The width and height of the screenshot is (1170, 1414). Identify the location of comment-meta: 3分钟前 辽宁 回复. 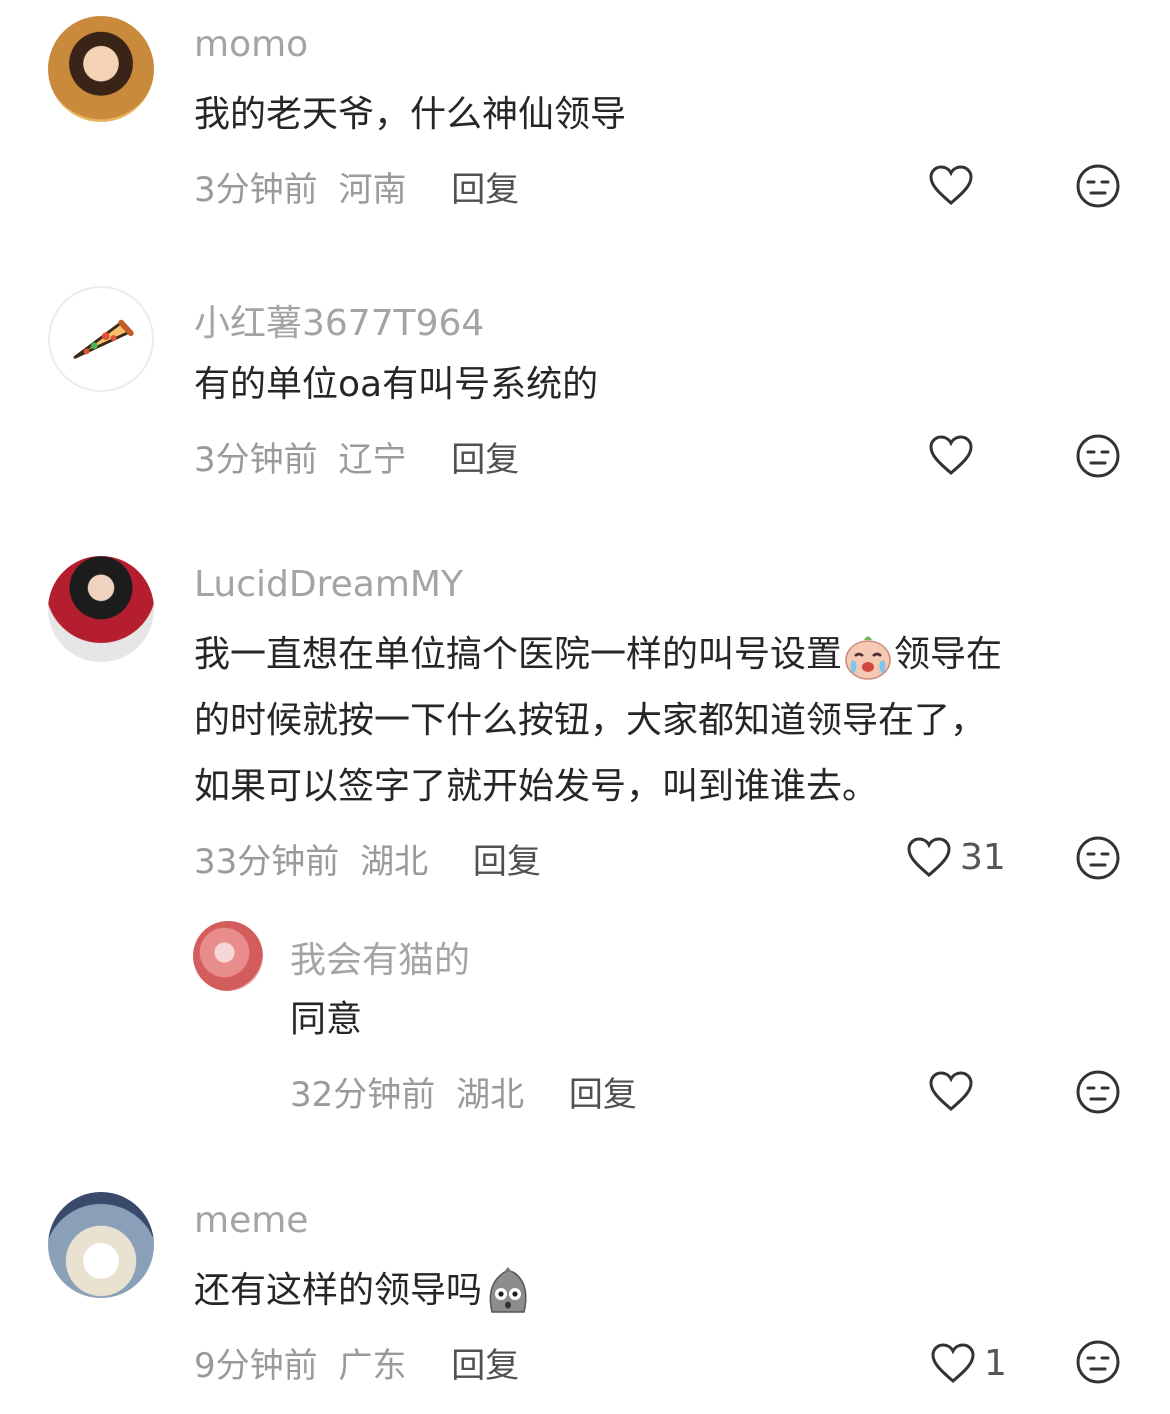
(361, 456).